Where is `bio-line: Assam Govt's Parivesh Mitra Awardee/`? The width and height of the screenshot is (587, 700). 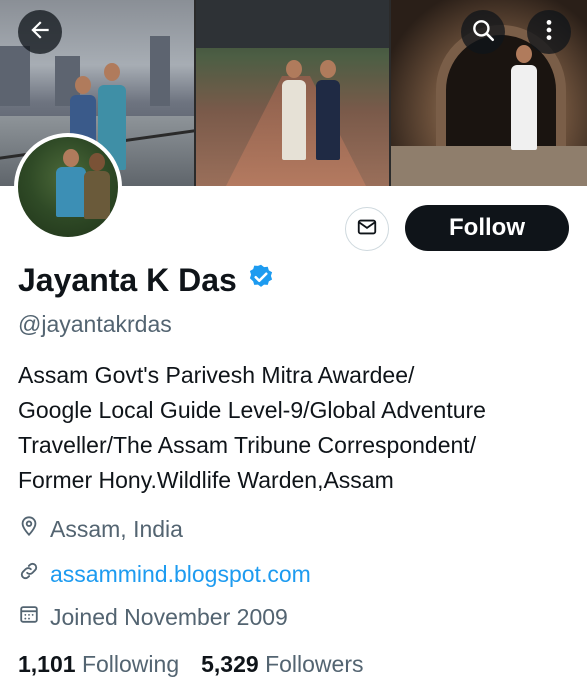 bio-line: Assam Govt's Parivesh Mitra Awardee/ is located at coordinates (216, 375).